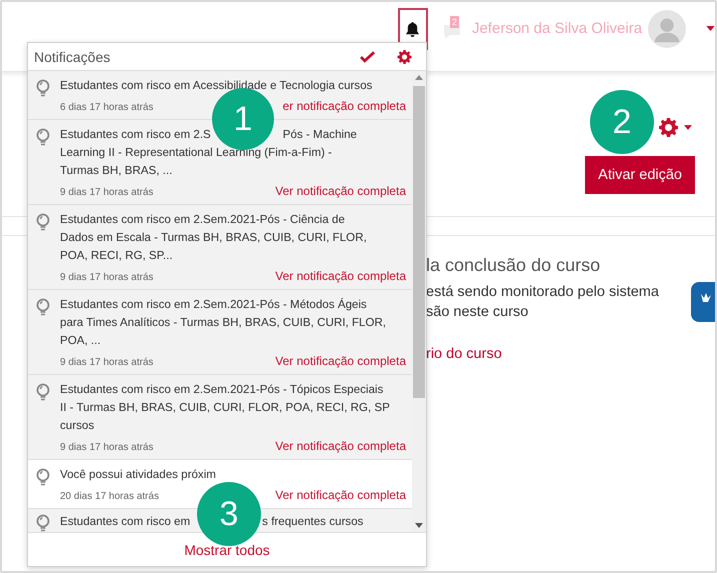 The width and height of the screenshot is (717, 573). I want to click on notification-text: cursos, so click(78, 426).